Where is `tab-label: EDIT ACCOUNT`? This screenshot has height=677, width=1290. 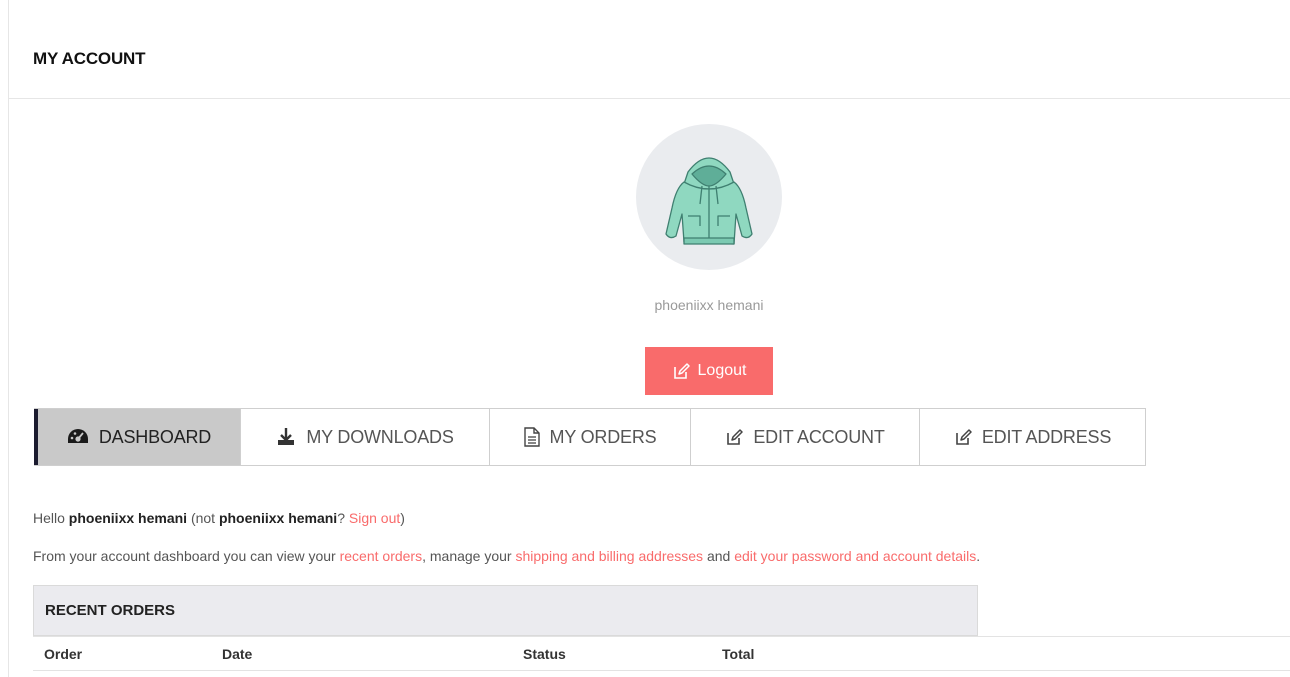 tab-label: EDIT ACCOUNT is located at coordinates (819, 436).